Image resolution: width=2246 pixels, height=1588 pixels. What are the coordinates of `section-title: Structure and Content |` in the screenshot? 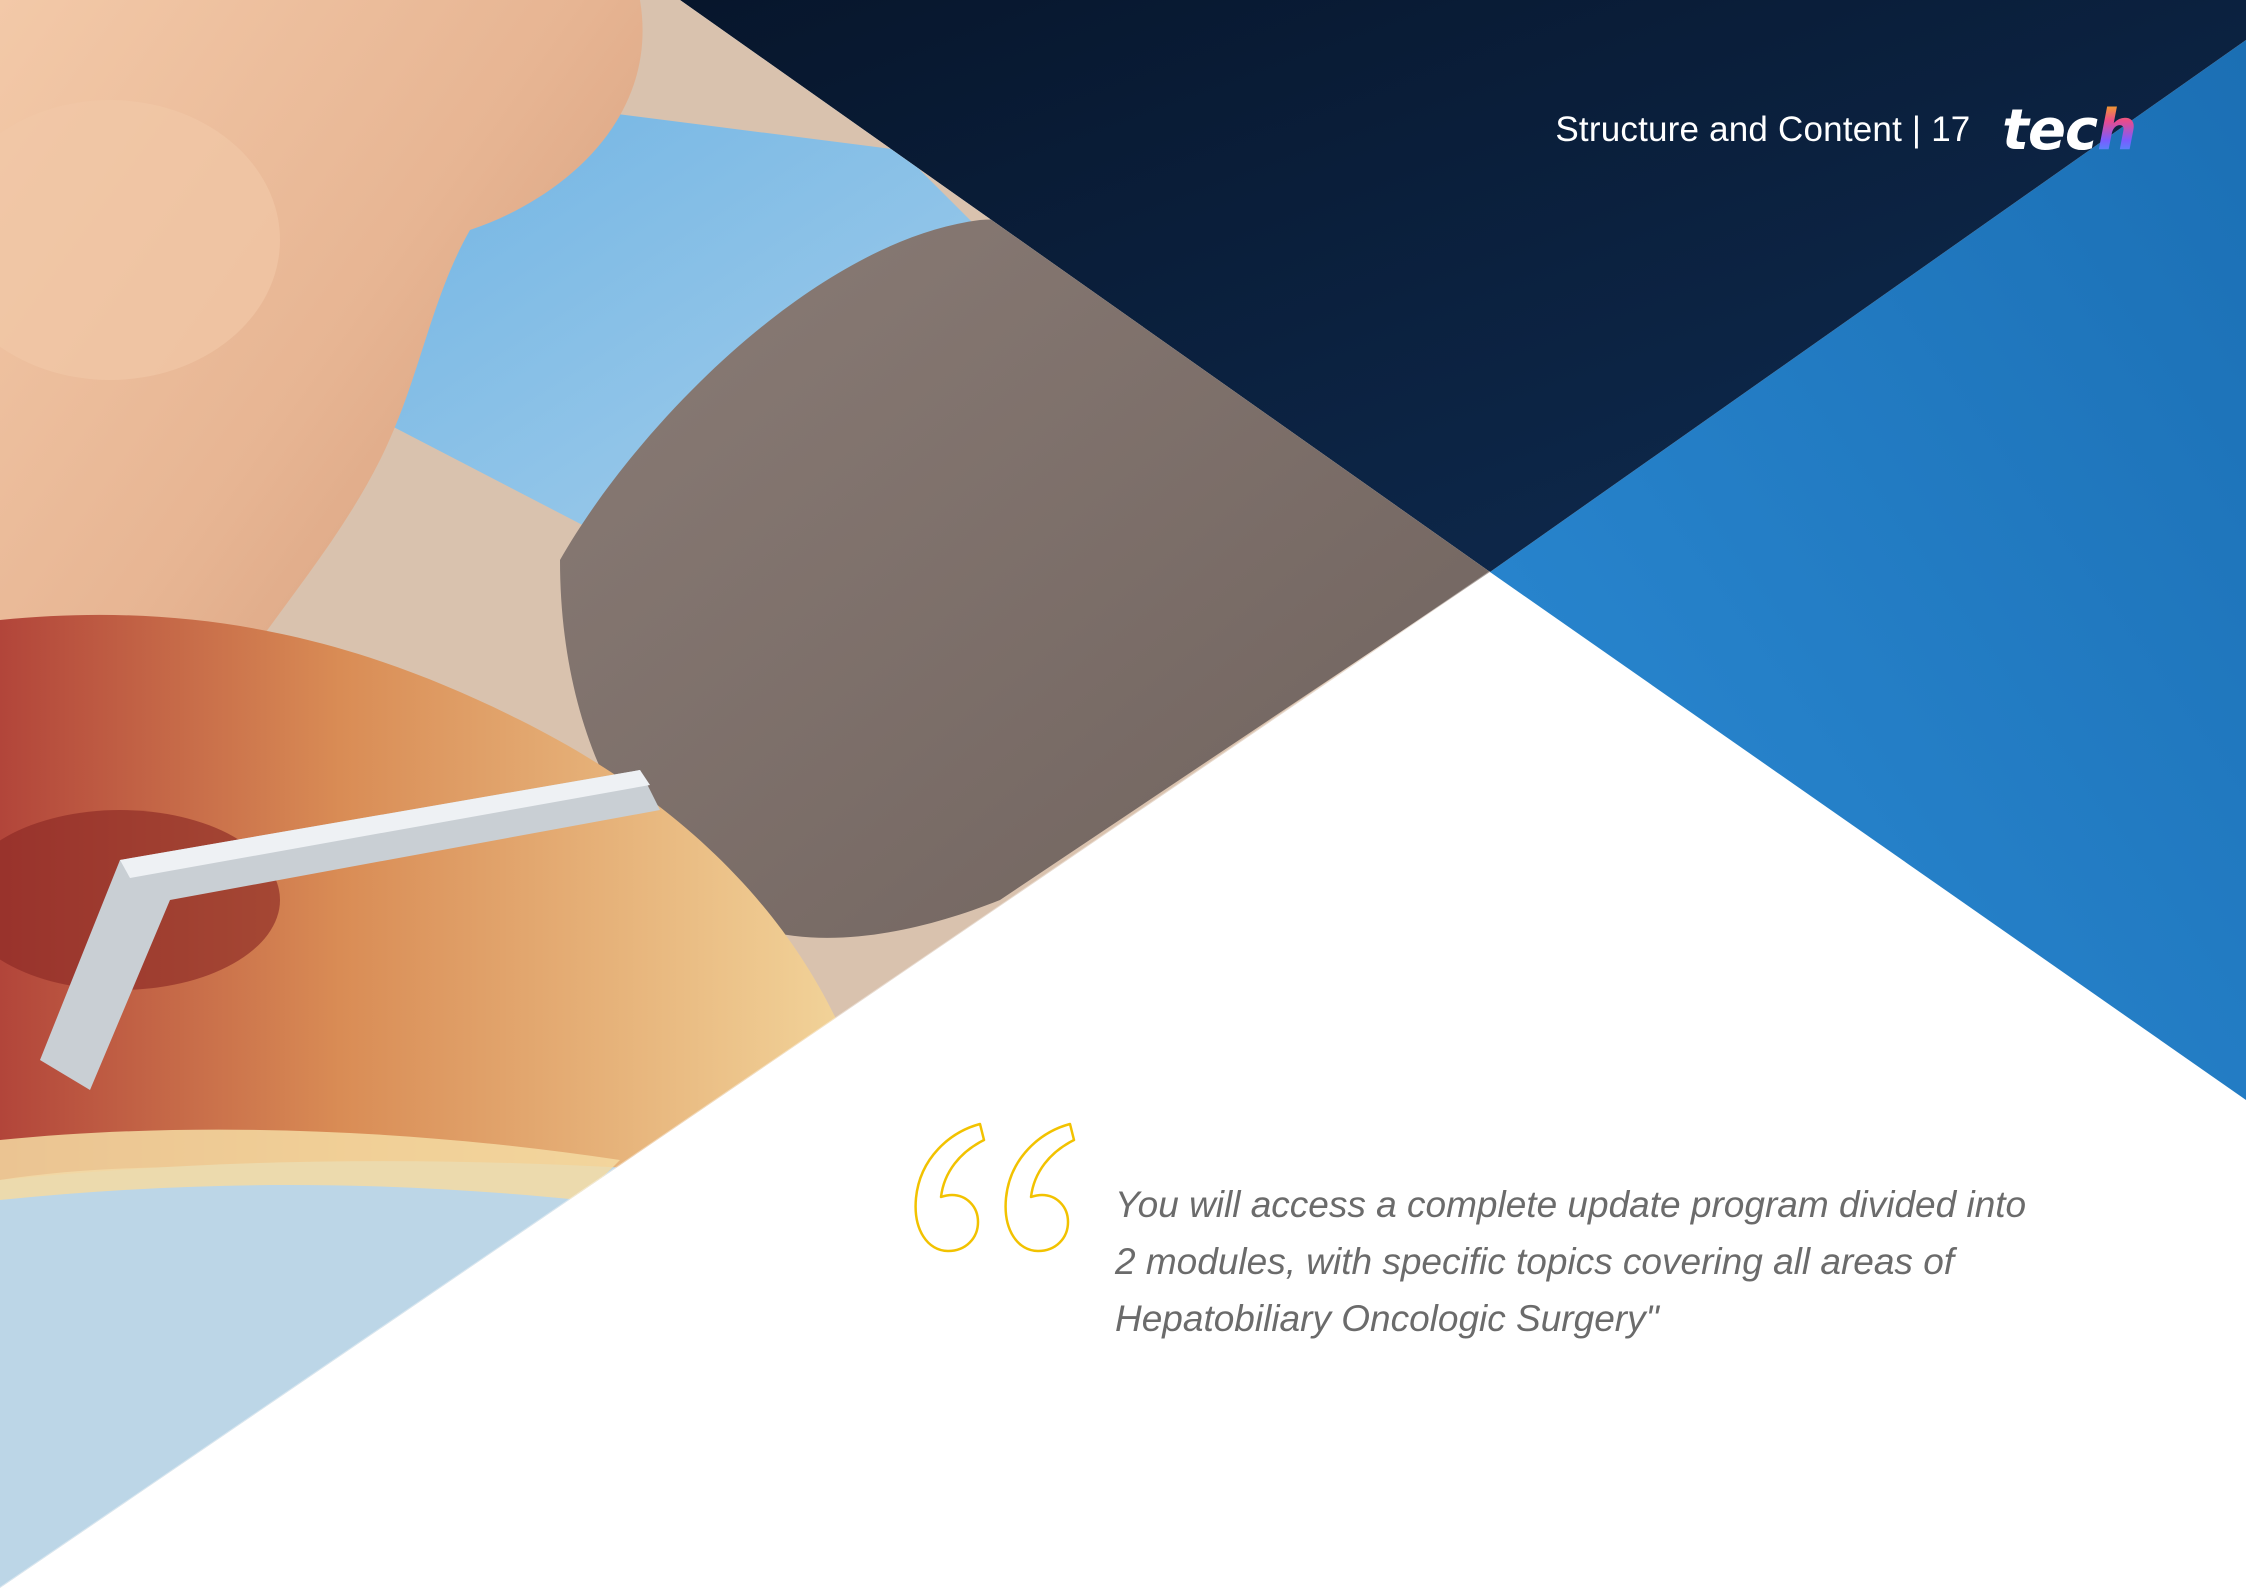 It's located at (1738, 129).